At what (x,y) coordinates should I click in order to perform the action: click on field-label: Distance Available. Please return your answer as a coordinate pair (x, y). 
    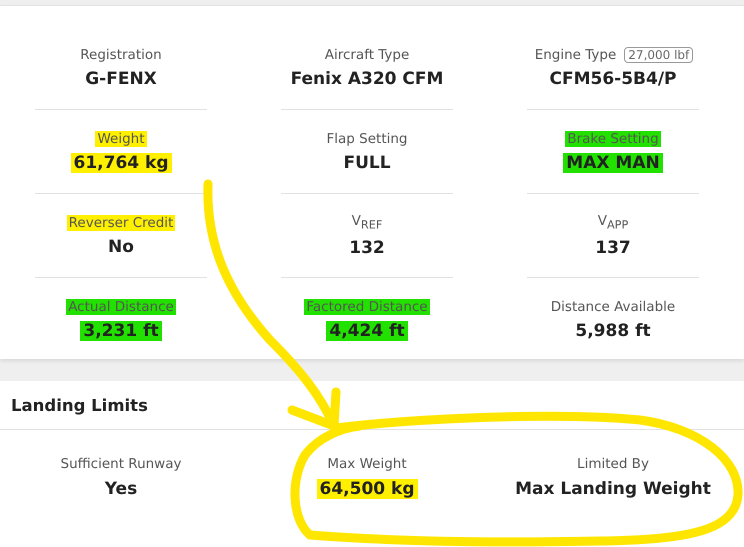
    Looking at the image, I should click on (613, 306).